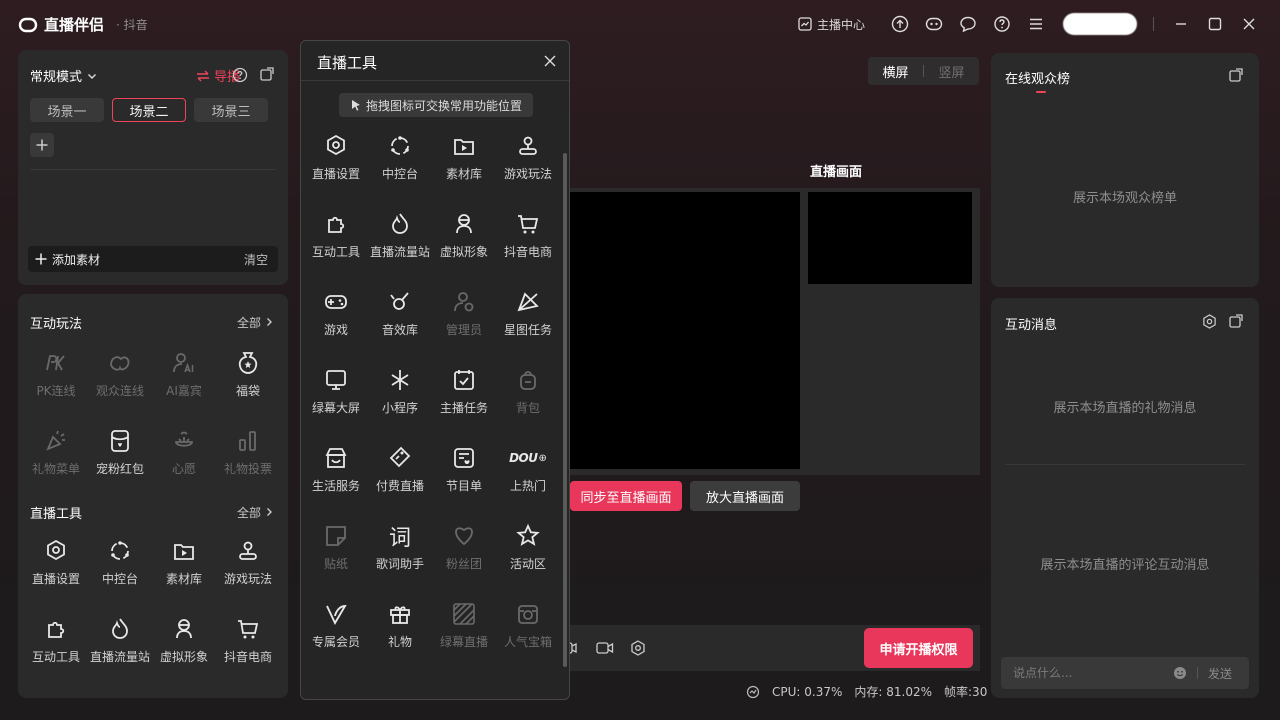 This screenshot has width=1280, height=720. I want to click on tool-item: 生活服务, so click(336, 476).